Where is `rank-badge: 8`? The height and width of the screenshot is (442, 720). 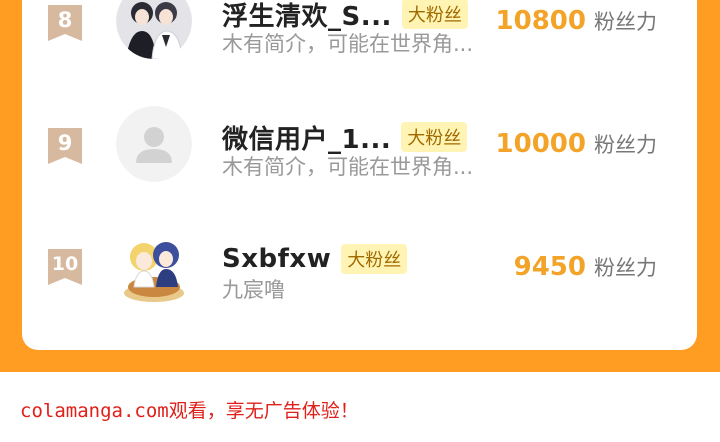 rank-badge: 8 is located at coordinates (65, 23).